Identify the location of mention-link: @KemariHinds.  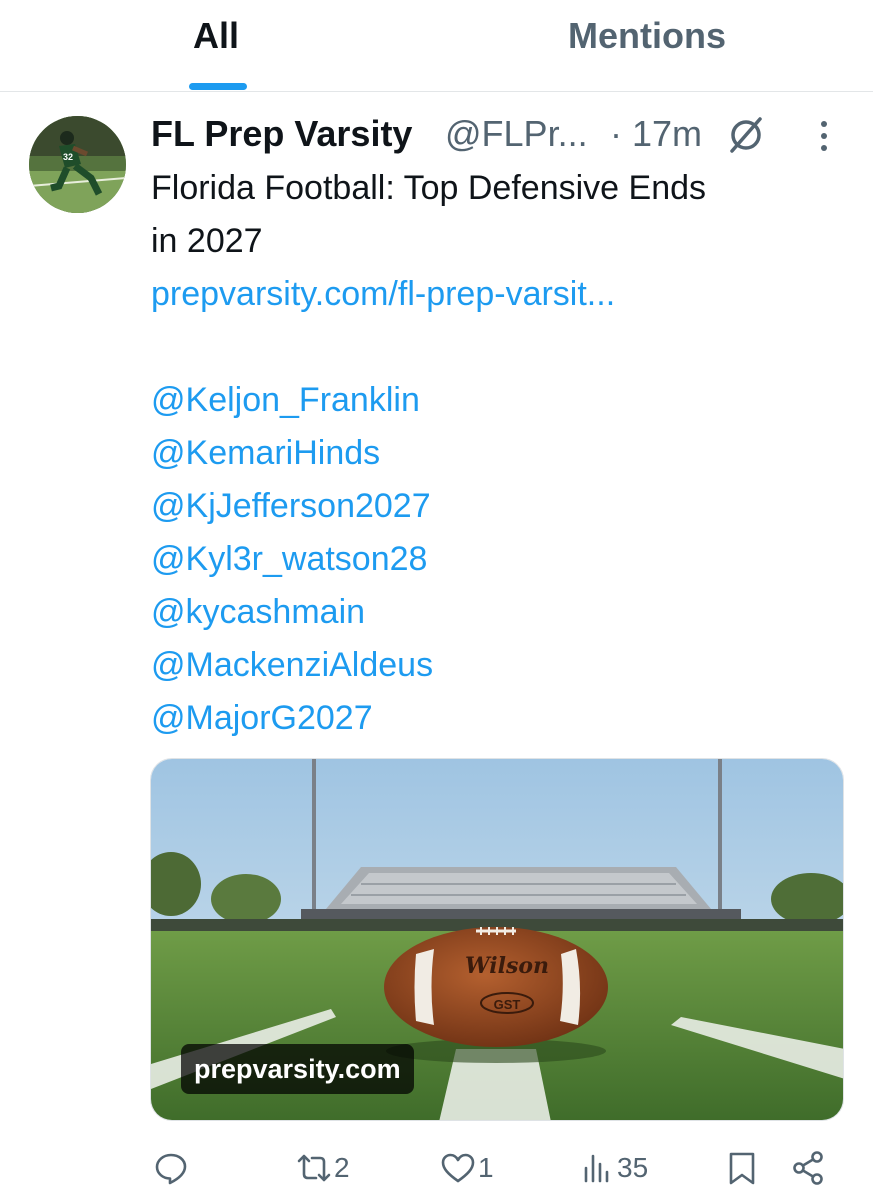
(496, 453).